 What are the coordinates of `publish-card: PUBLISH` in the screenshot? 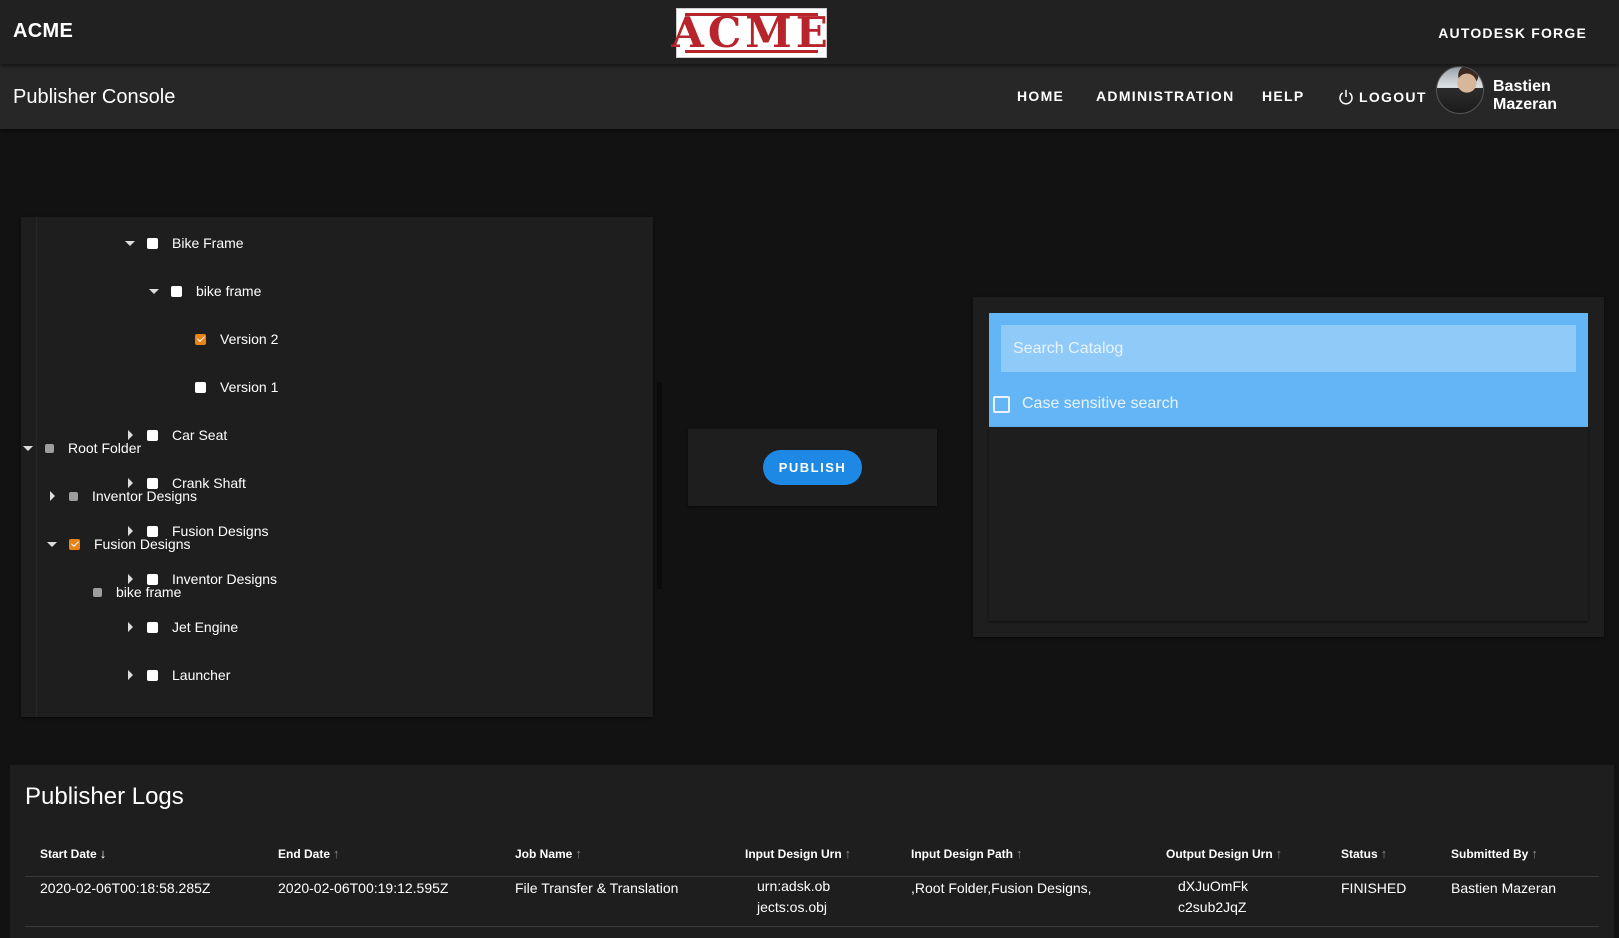 It's located at (812, 467).